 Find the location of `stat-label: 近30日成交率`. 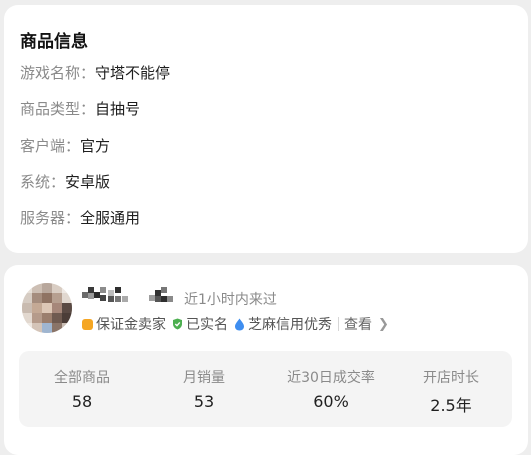

stat-label: 近30日成交率 is located at coordinates (331, 378).